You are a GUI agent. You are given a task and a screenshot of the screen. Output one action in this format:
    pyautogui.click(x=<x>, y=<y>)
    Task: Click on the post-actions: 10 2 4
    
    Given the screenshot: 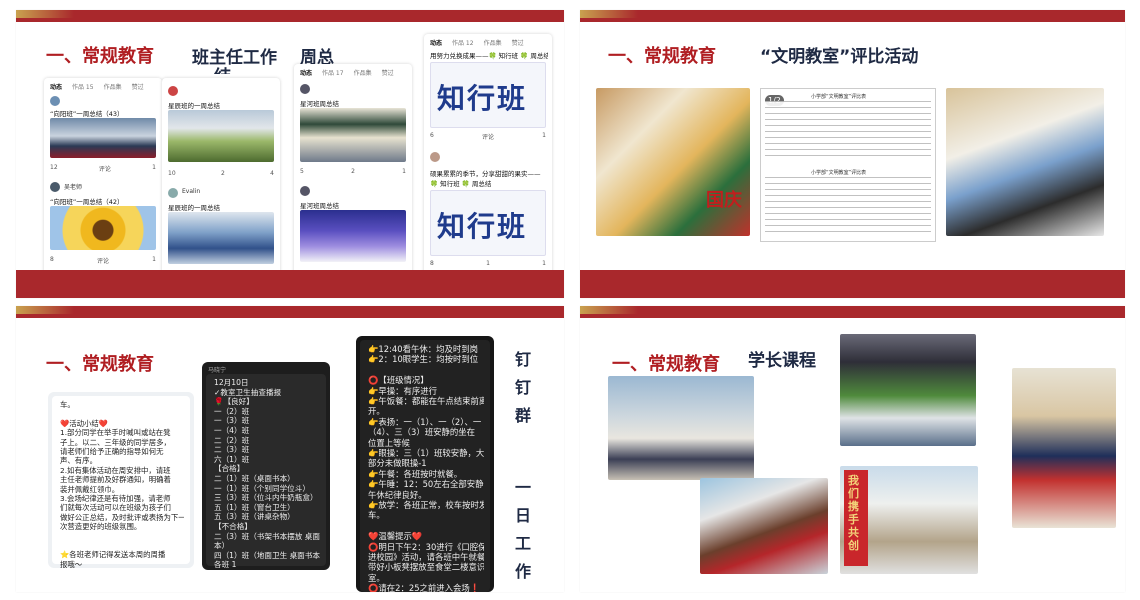 What is the action you would take?
    pyautogui.click(x=221, y=173)
    